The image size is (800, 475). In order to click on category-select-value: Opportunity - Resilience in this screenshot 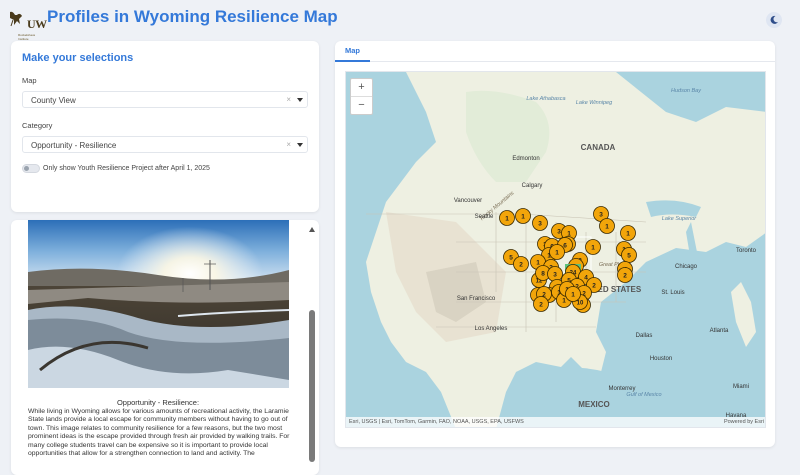, I will do `click(74, 145)`.